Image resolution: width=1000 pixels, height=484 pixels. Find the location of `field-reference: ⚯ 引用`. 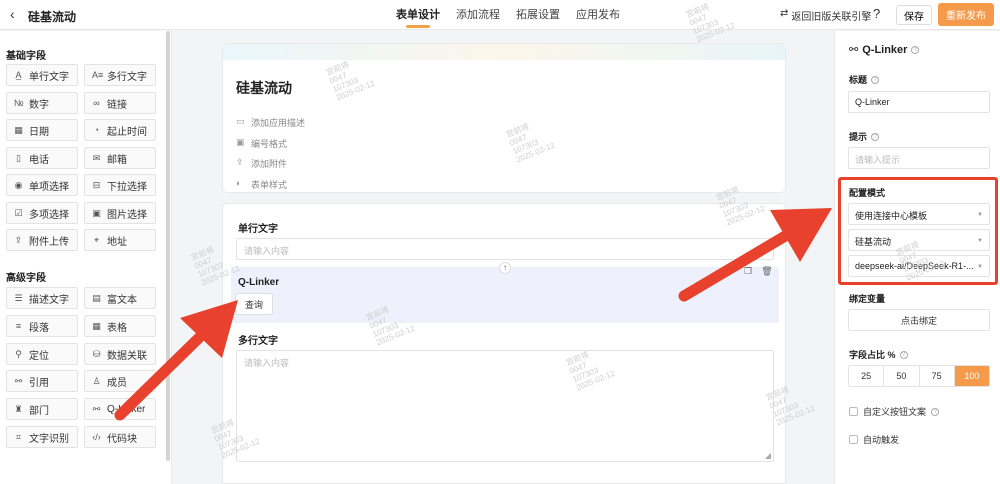

field-reference: ⚯ 引用 is located at coordinates (42, 381).